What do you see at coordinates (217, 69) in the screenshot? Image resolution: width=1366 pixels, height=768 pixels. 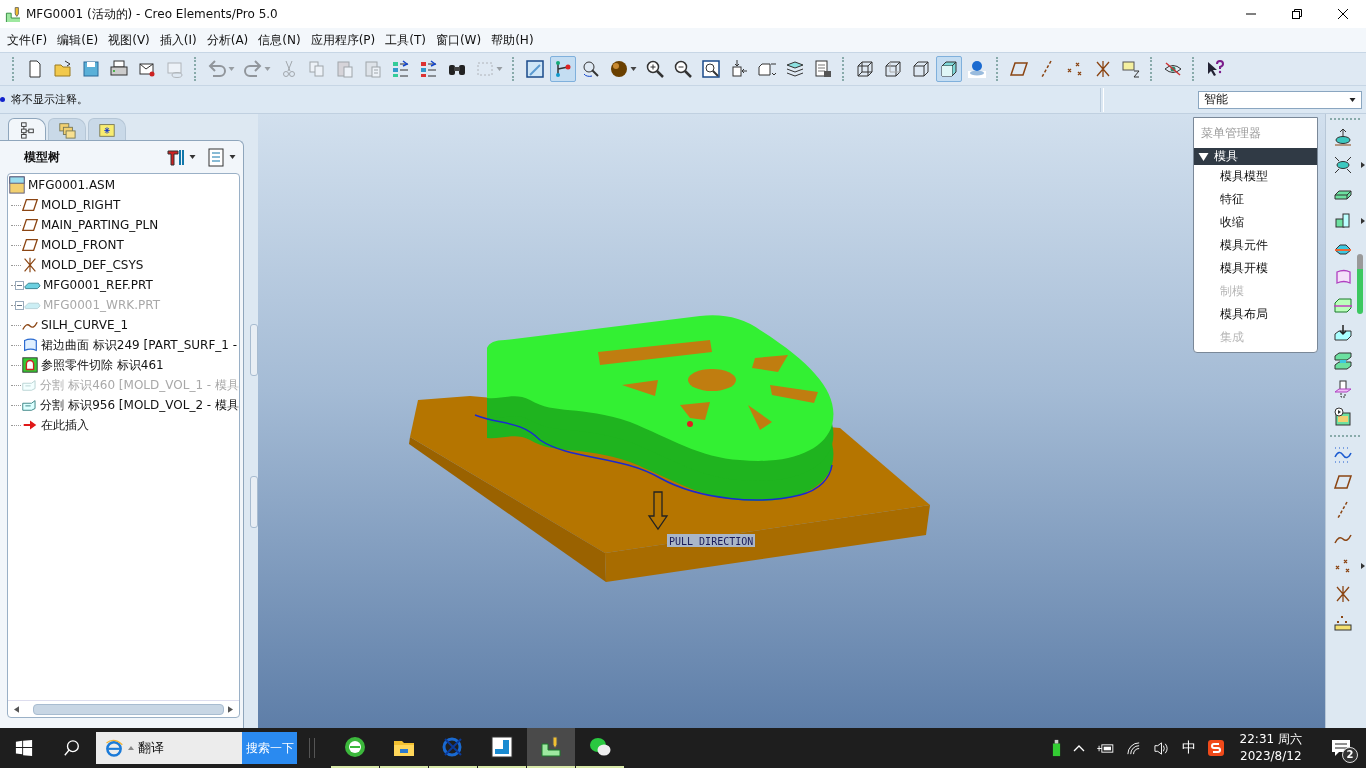 I see `undo-icon` at bounding box center [217, 69].